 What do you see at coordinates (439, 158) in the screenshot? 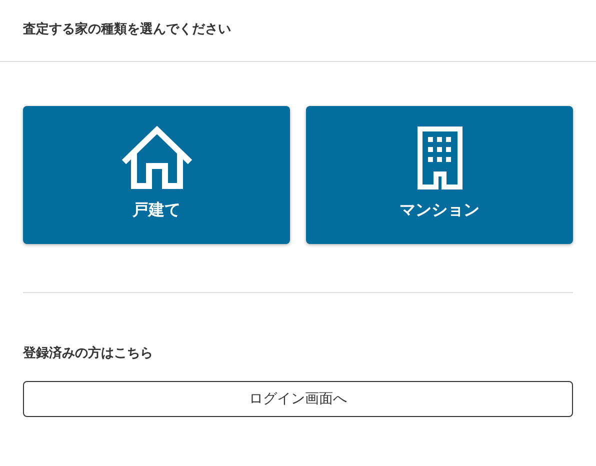
I see `building-icon` at bounding box center [439, 158].